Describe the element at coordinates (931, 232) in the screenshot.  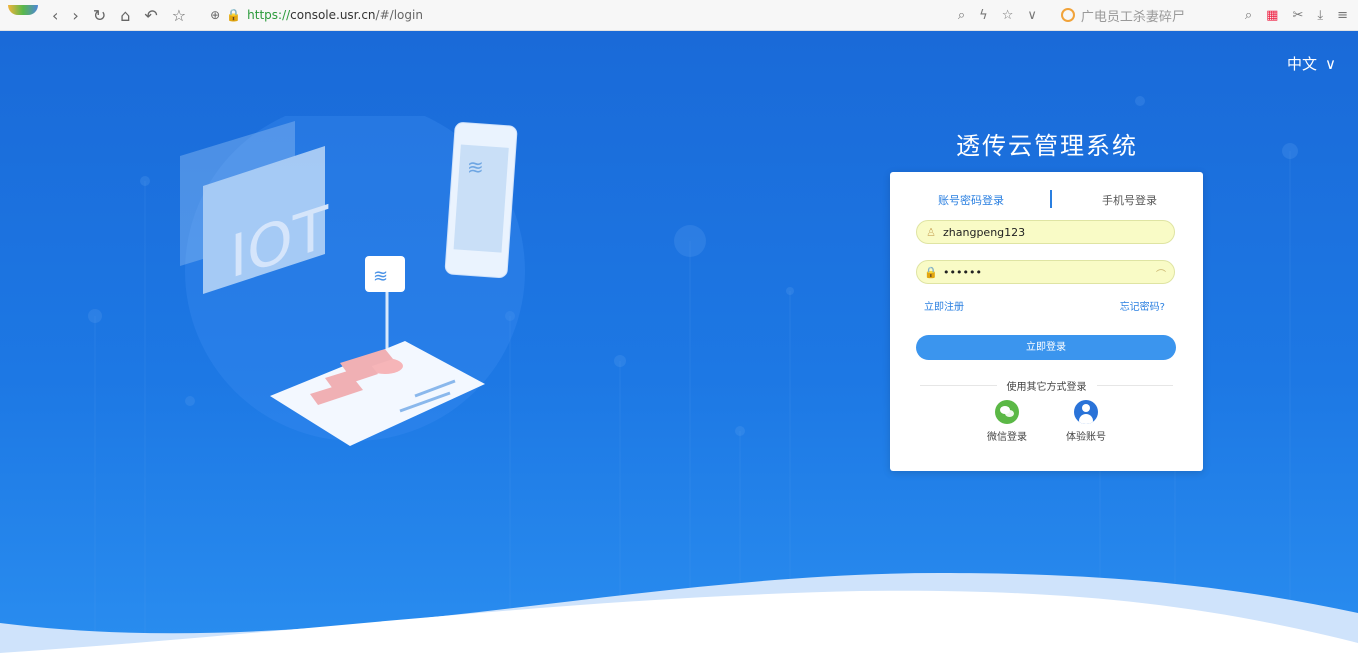
I see `user-icon: ♙` at that location.